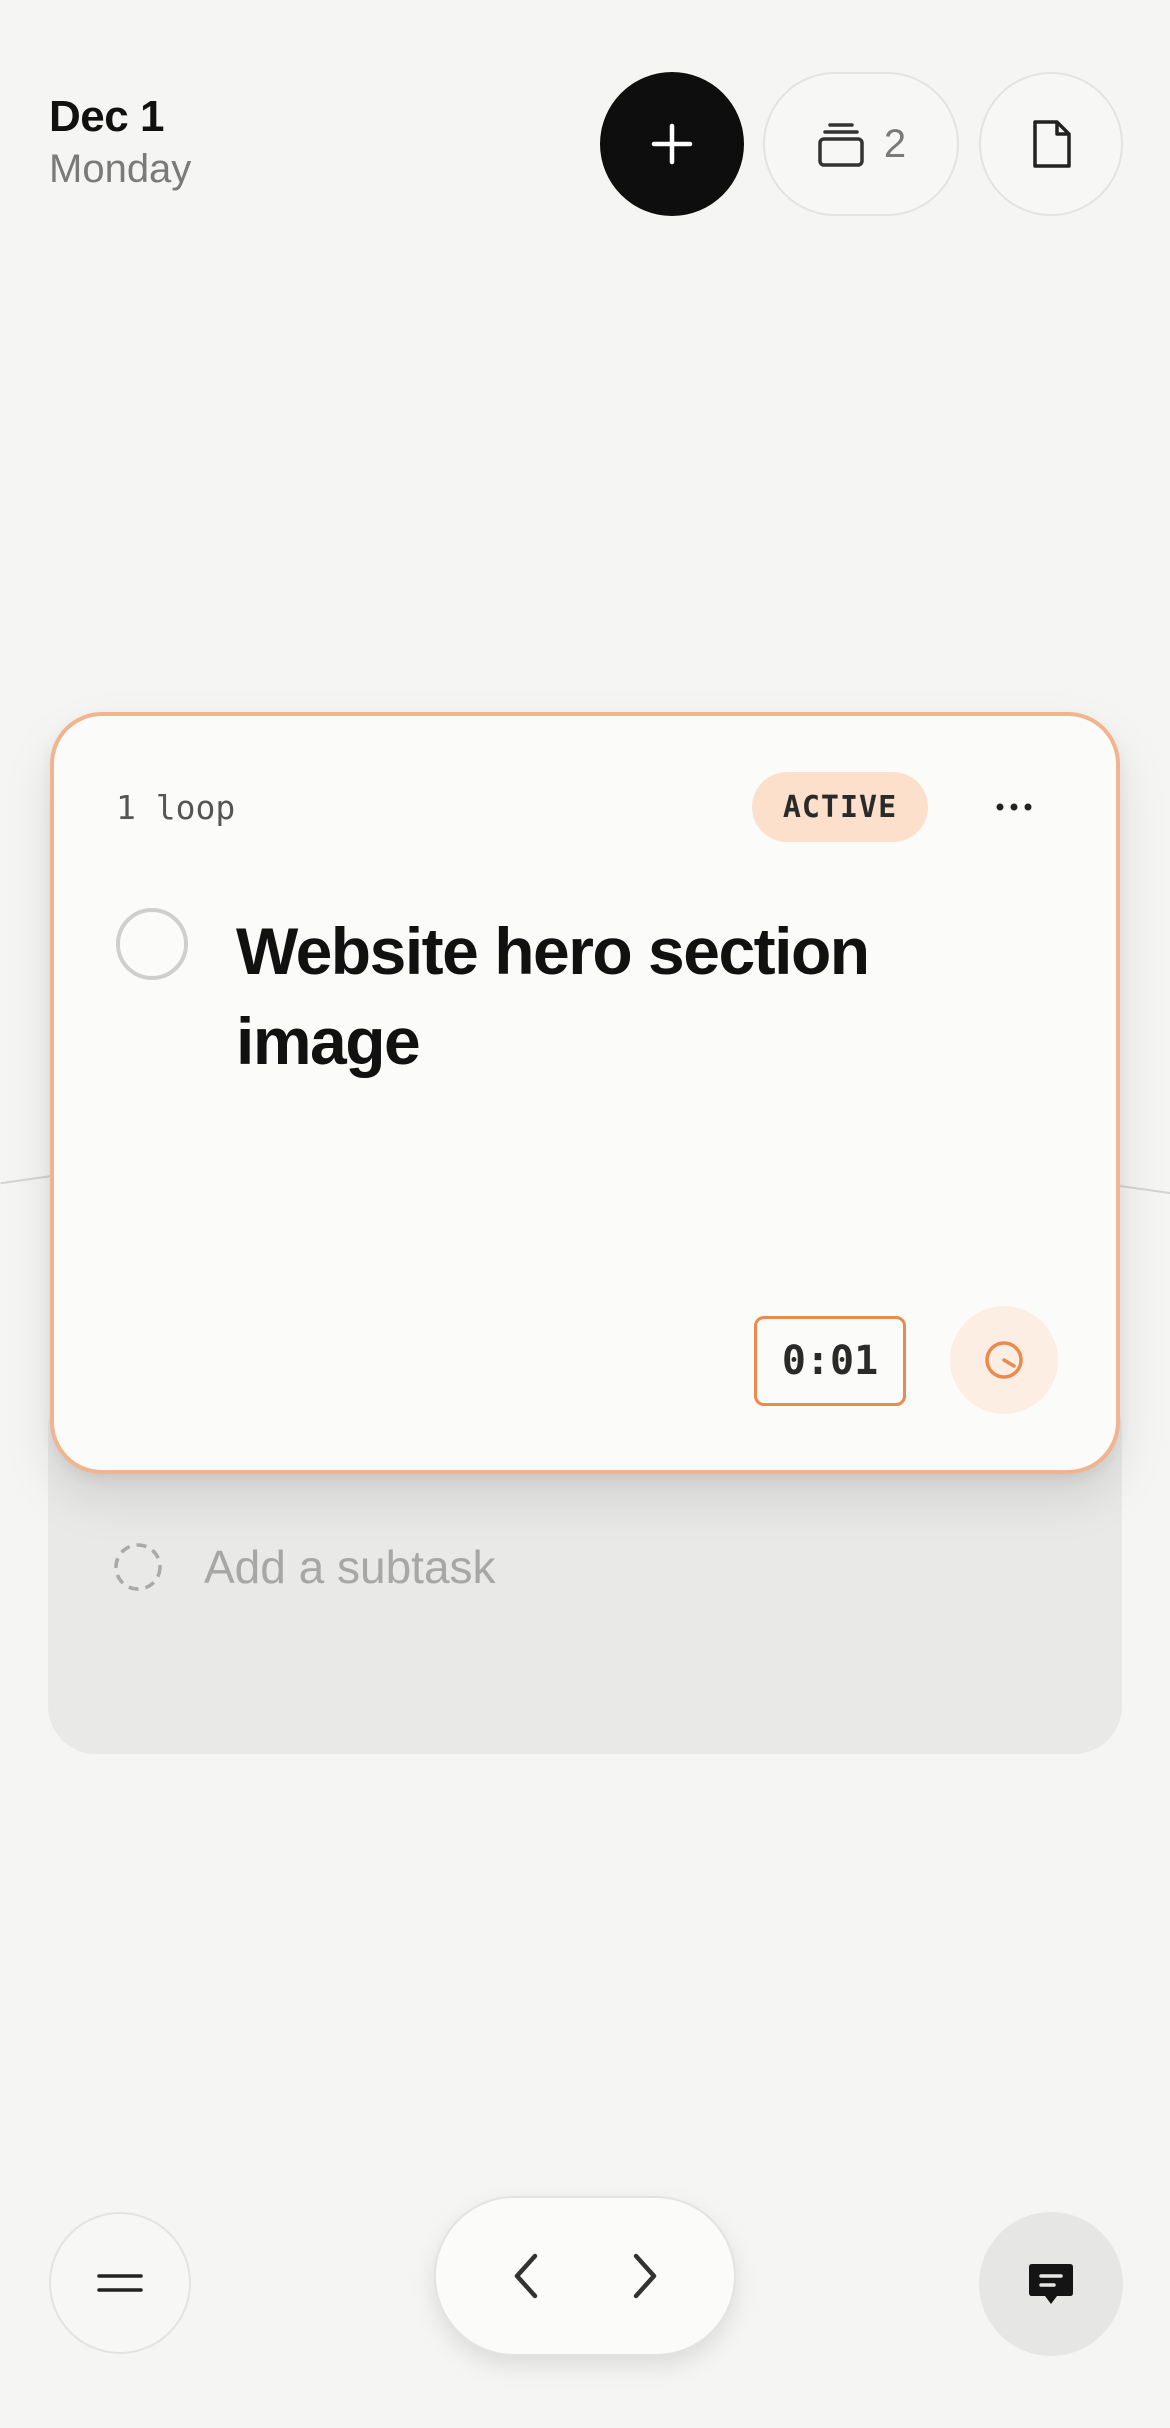 The width and height of the screenshot is (1170, 2428). I want to click on menu-icon, so click(120, 2283).